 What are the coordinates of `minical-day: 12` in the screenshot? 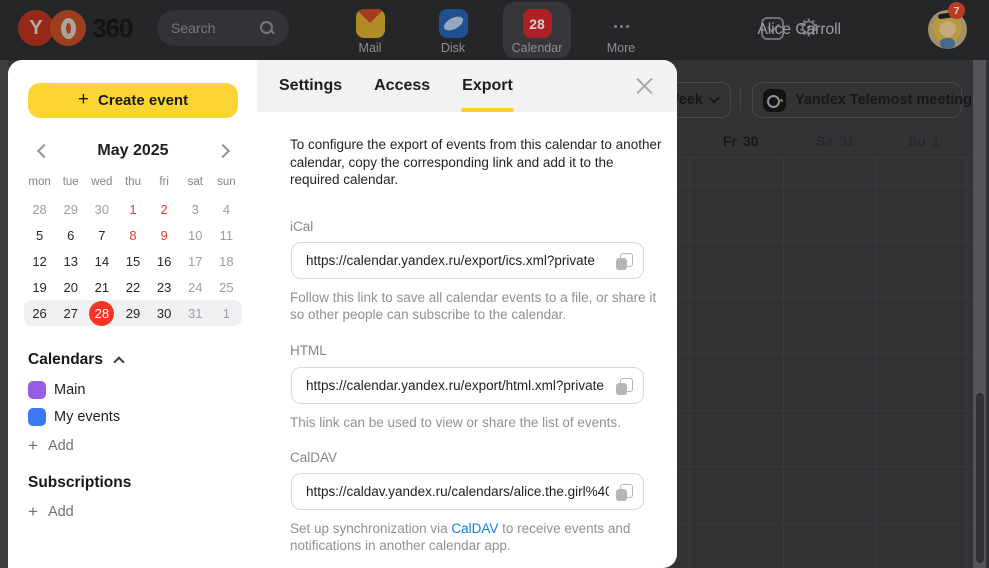 It's located at (39, 261).